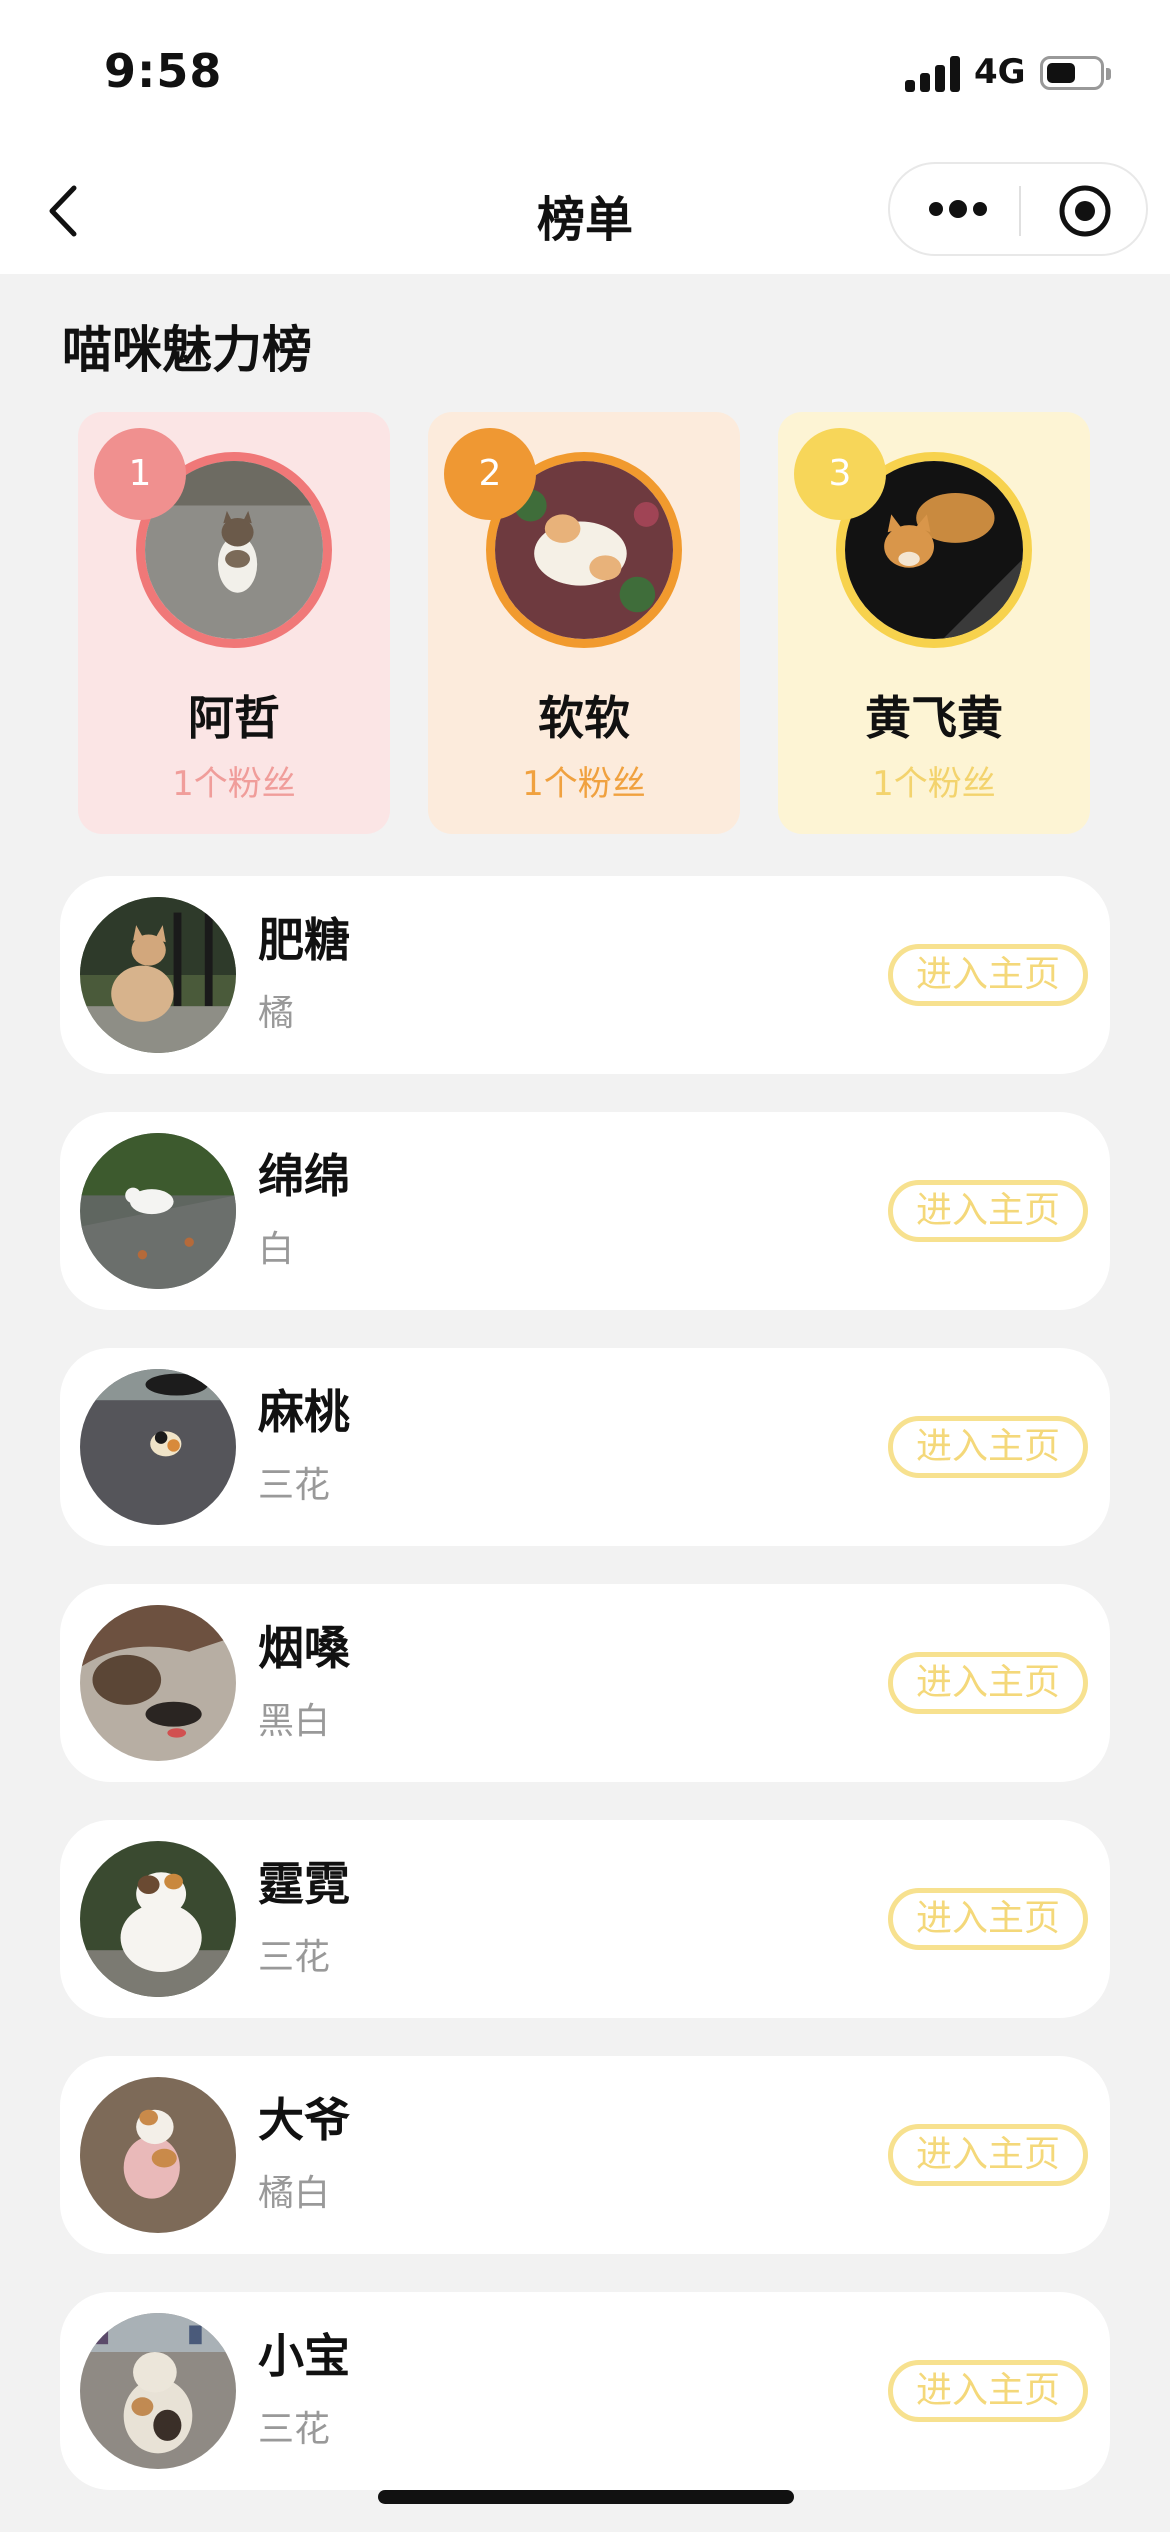  Describe the element at coordinates (294, 1721) in the screenshot. I see `cat-color: 黑白` at that location.